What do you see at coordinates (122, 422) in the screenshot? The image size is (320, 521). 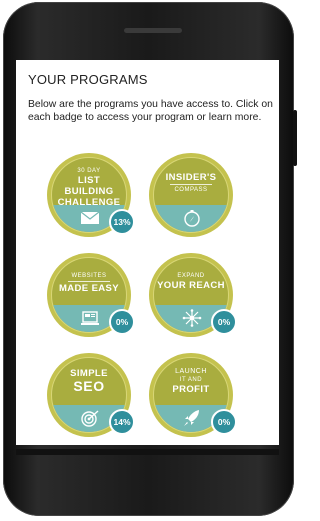 I see `progress-badge: 14%` at bounding box center [122, 422].